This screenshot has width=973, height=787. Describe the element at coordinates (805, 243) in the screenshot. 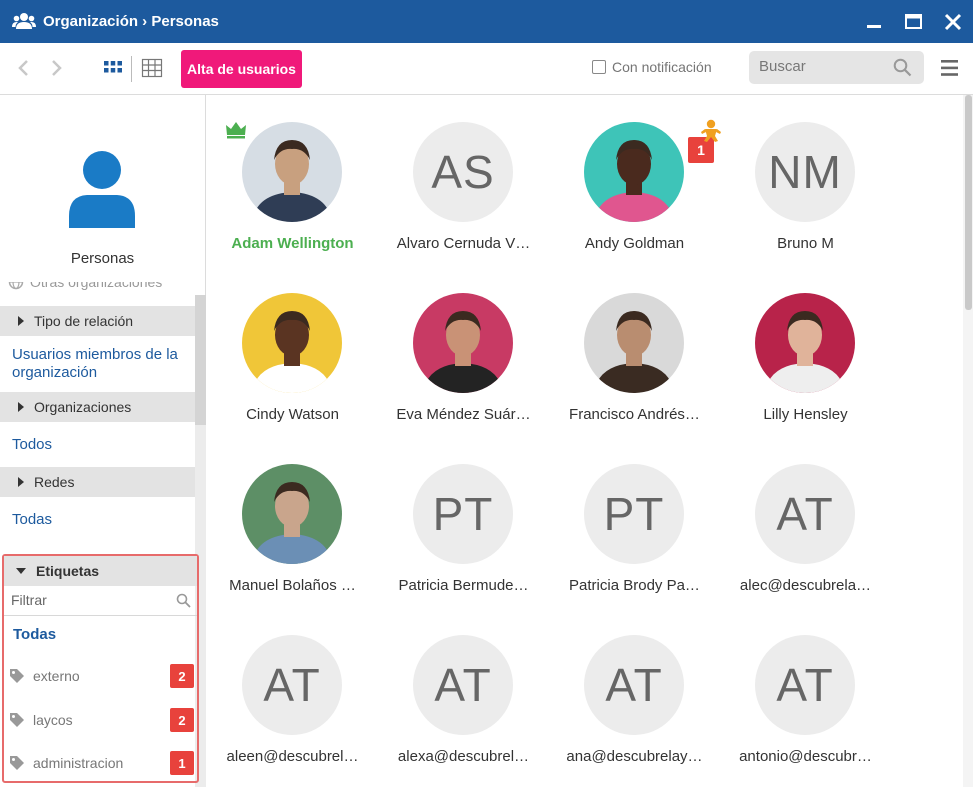

I see `person-name: Bruno M` at that location.